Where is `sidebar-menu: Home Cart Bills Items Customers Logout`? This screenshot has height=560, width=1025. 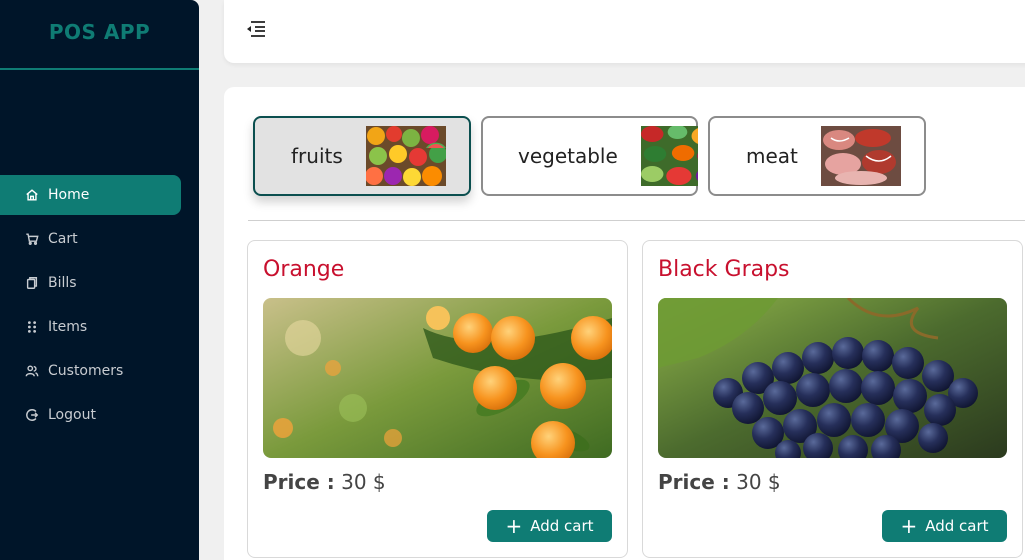 sidebar-menu: Home Cart Bills Items Customers Logout is located at coordinates (99, 307).